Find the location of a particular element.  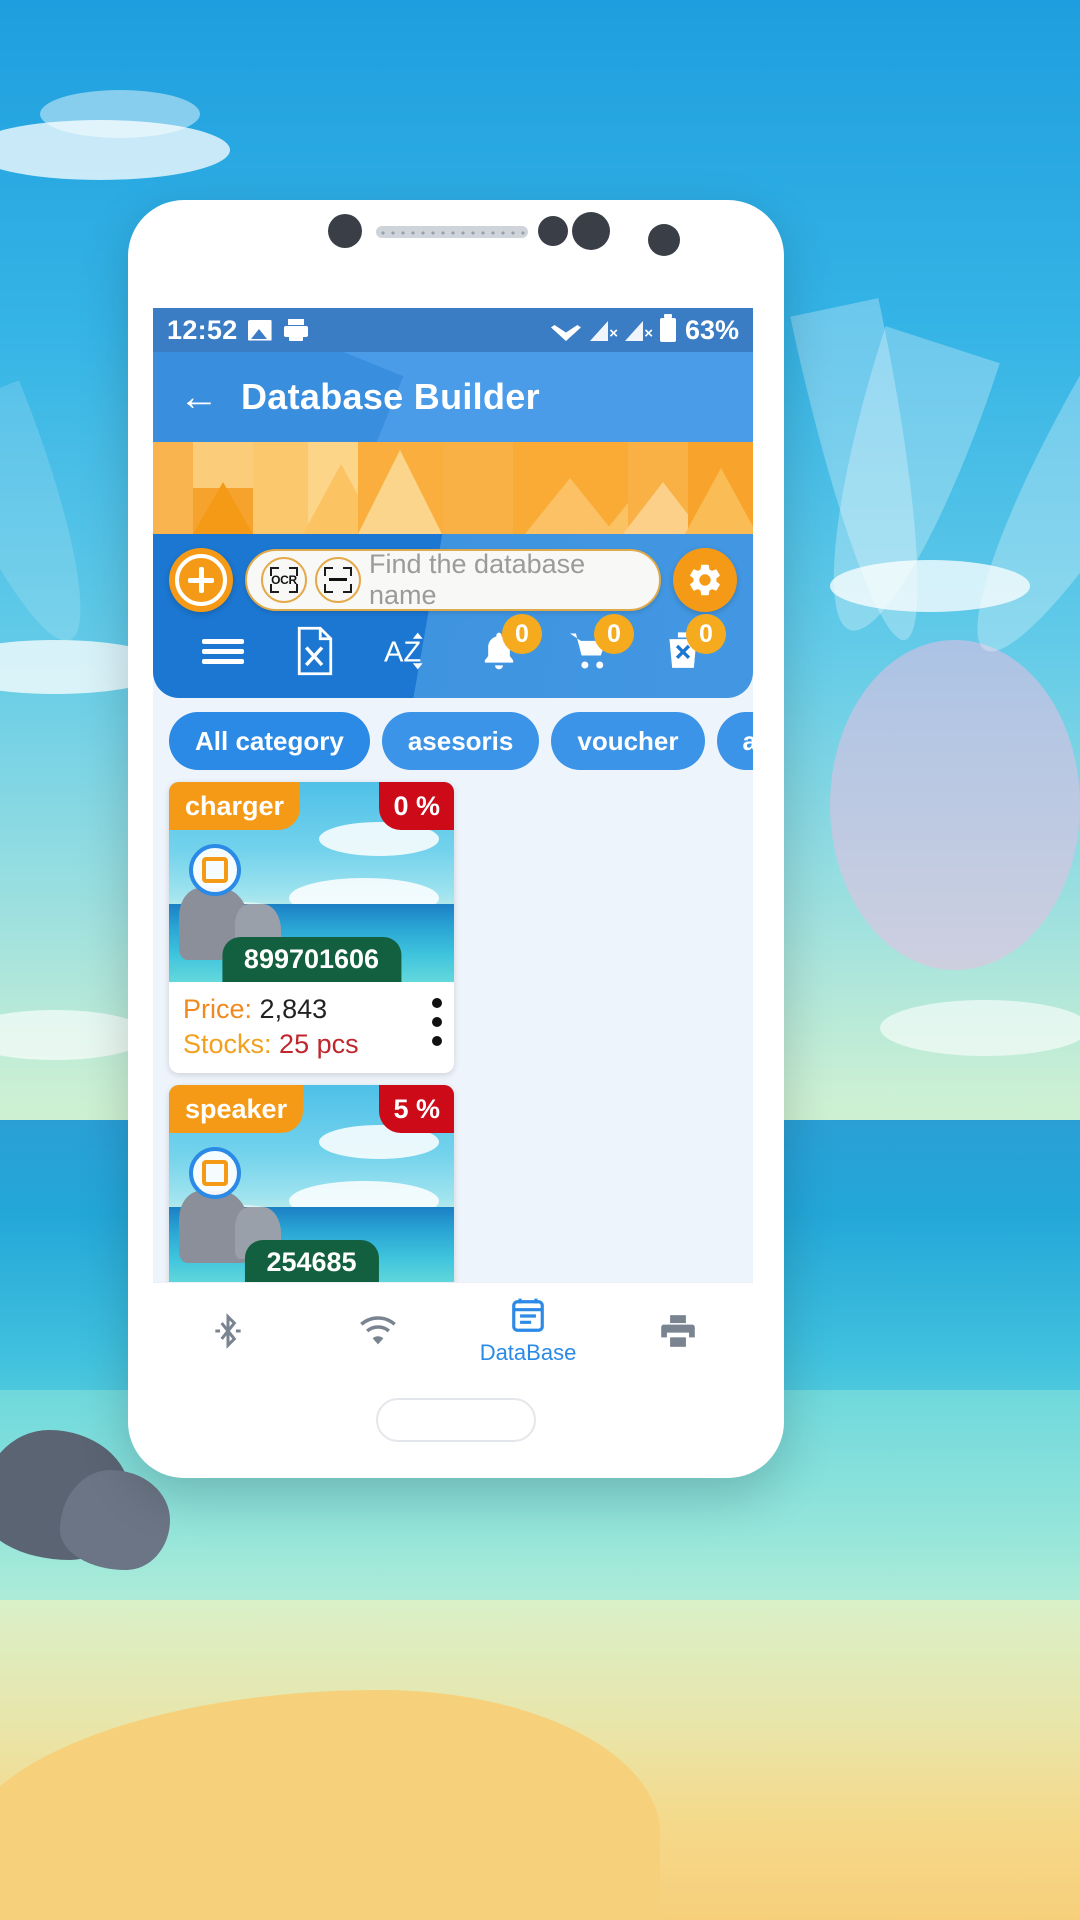

more-vertical-icon is located at coordinates (437, 1026).